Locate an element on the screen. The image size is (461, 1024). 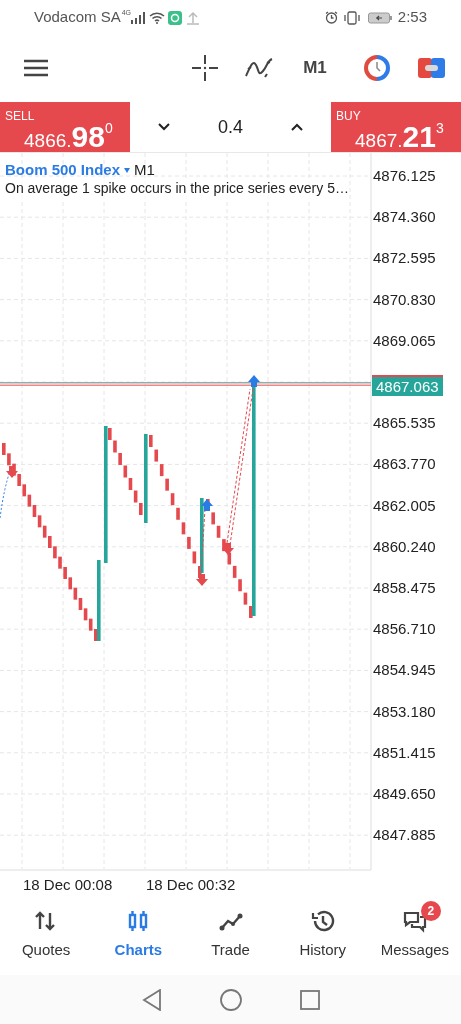
buy-button: BUY 4867.21$^{3}$ is located at coordinates (396, 127).